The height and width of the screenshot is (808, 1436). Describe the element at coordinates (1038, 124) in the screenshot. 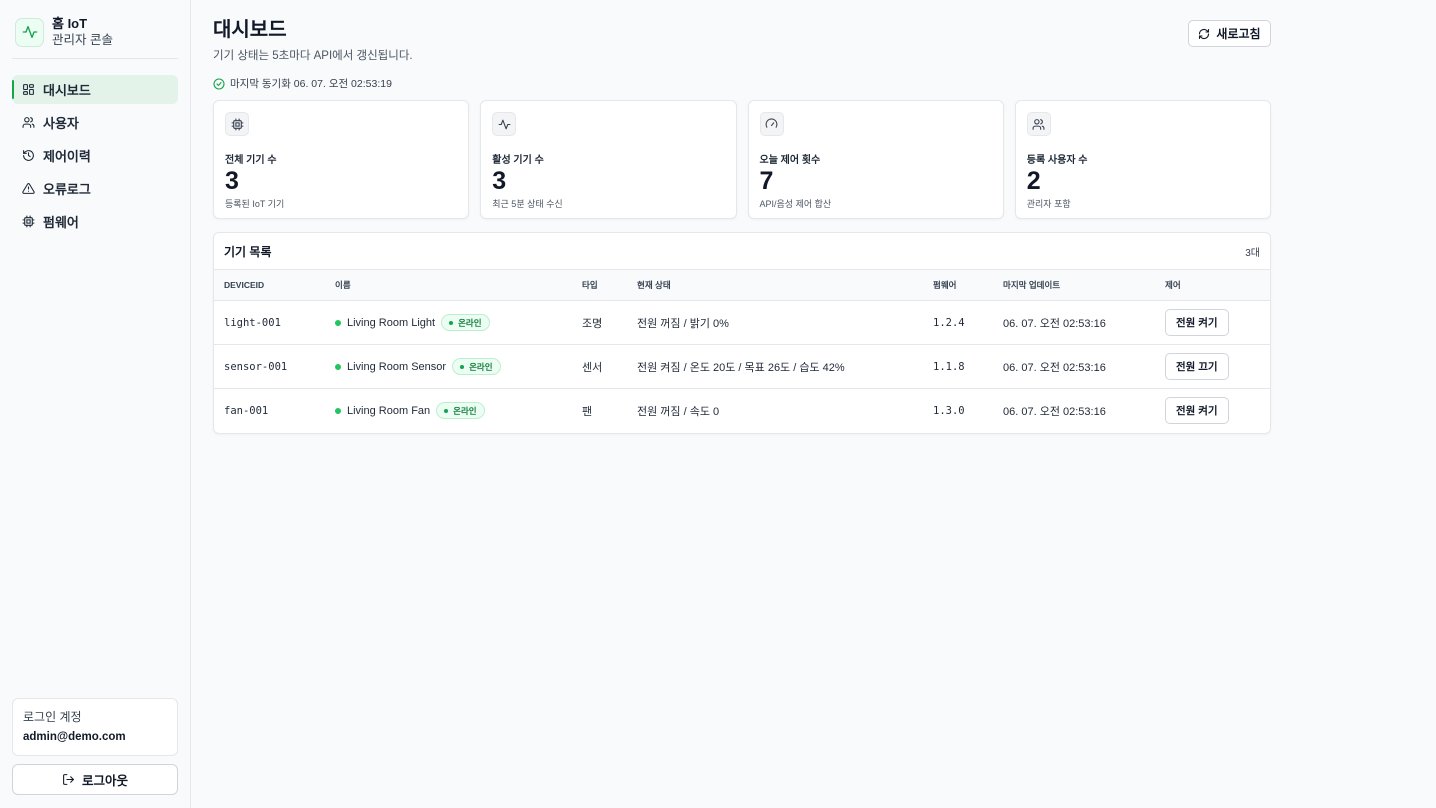

I see `users-icon` at that location.